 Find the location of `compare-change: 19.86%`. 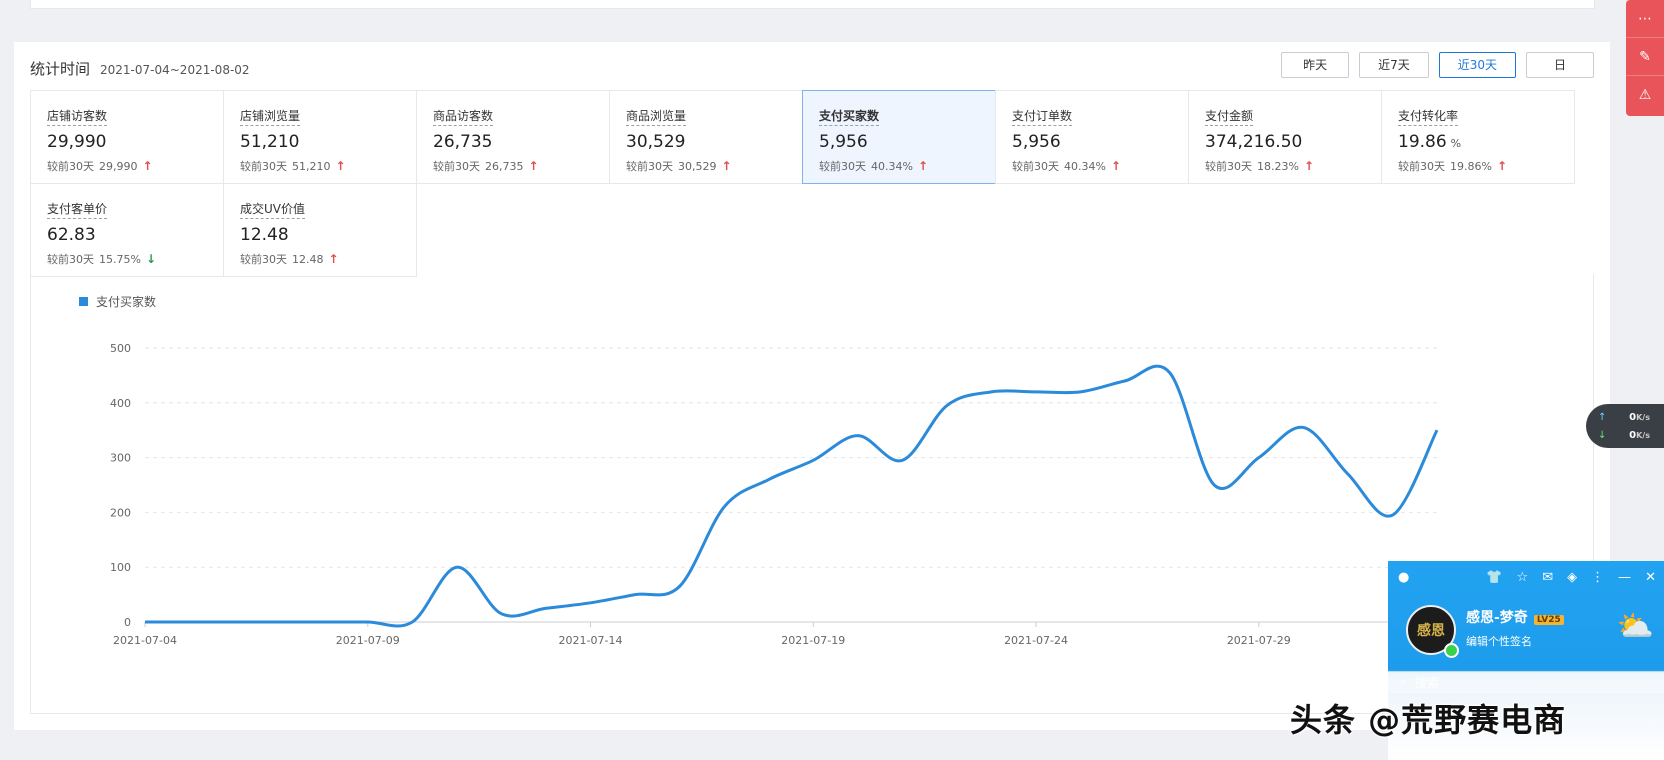

compare-change: 19.86% is located at coordinates (1471, 166).